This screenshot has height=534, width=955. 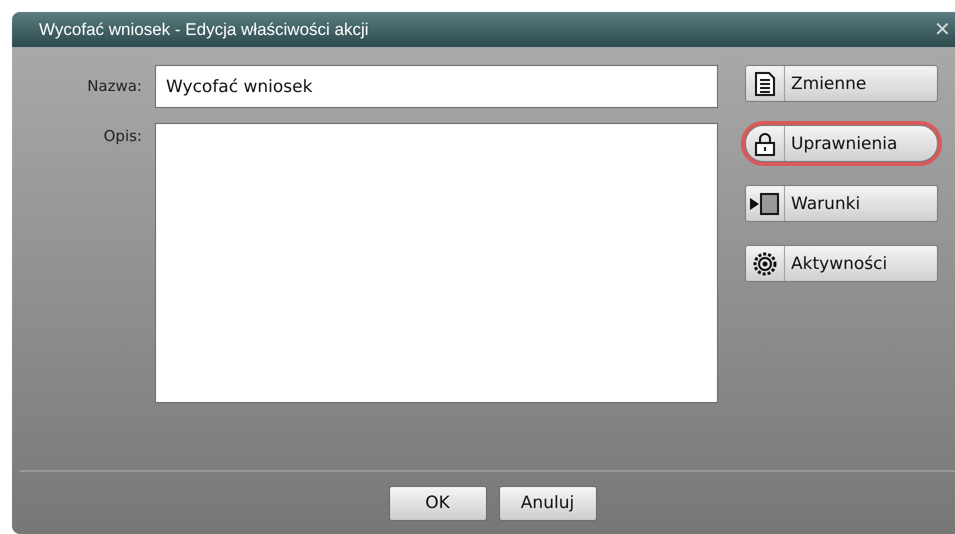 I want to click on lock-icon, so click(x=765, y=144).